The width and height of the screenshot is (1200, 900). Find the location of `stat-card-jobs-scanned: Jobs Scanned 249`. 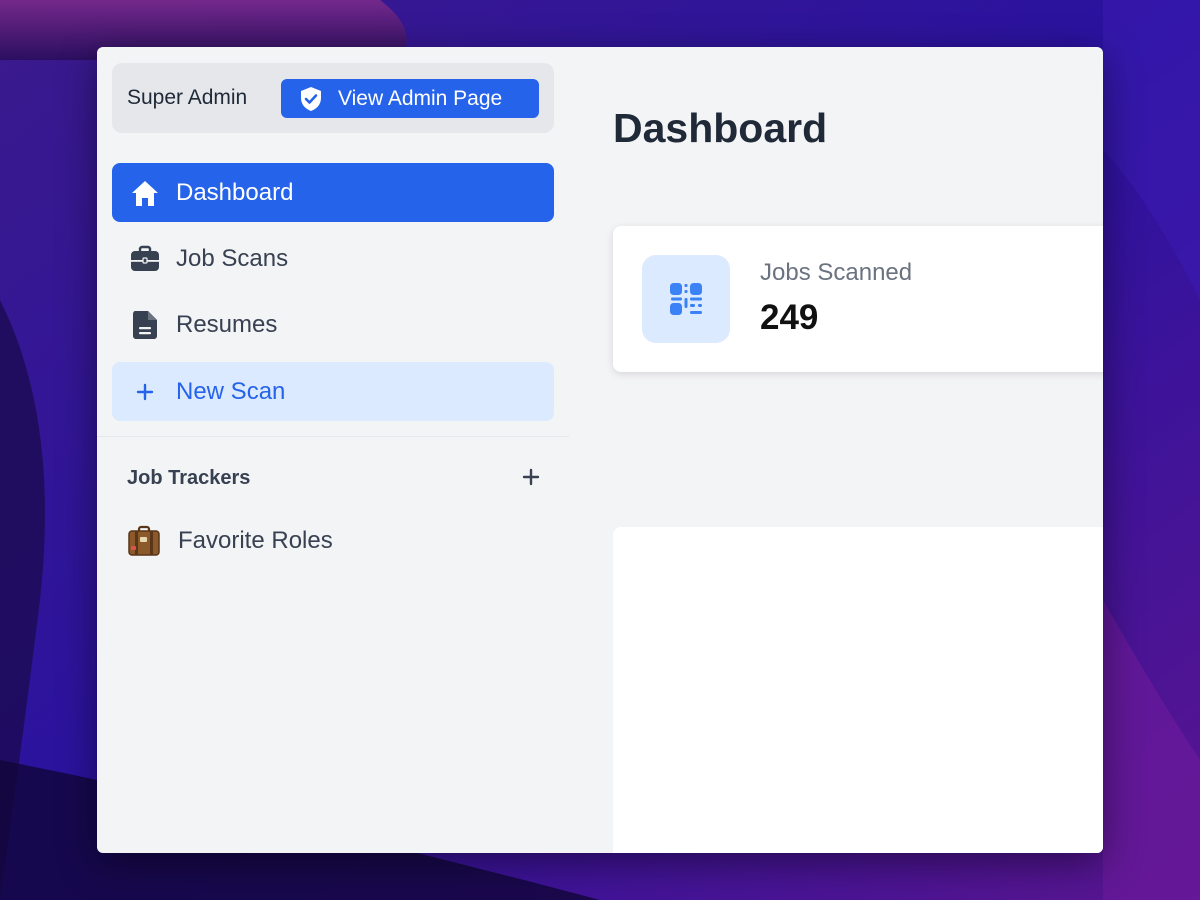

stat-card-jobs-scanned: Jobs Scanned 249 is located at coordinates (858, 299).